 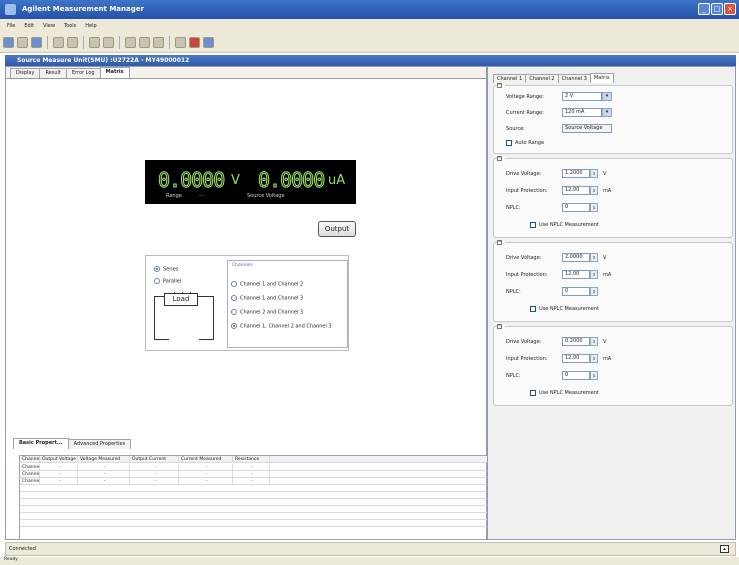 I want to click on drive-voltage-label: Drive Voltage:, so click(x=524, y=258).